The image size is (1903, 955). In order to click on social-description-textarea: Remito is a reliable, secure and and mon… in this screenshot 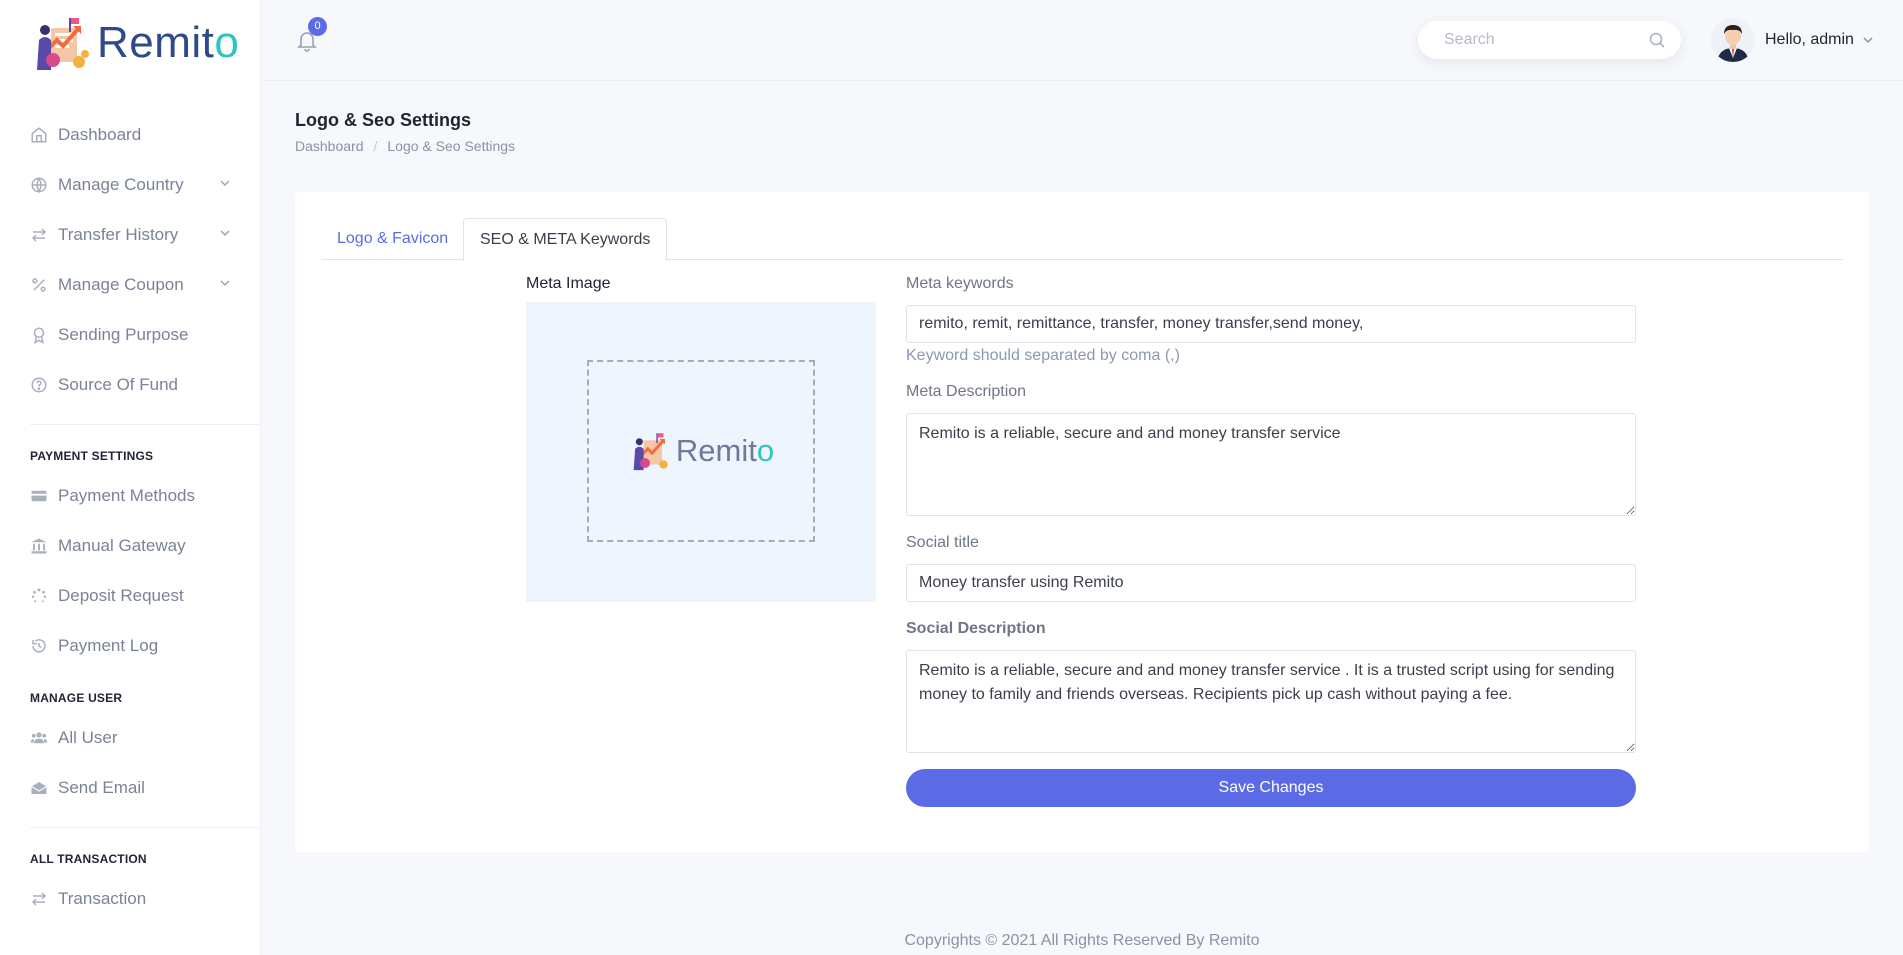, I will do `click(1271, 701)`.